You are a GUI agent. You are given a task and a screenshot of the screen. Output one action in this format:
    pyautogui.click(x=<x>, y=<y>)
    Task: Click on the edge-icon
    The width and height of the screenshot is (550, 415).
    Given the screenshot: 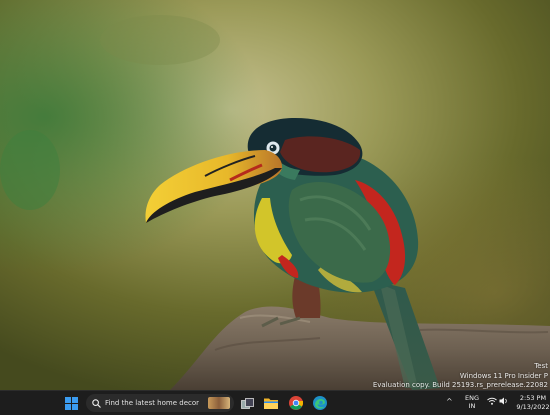 What is the action you would take?
    pyautogui.click(x=320, y=403)
    